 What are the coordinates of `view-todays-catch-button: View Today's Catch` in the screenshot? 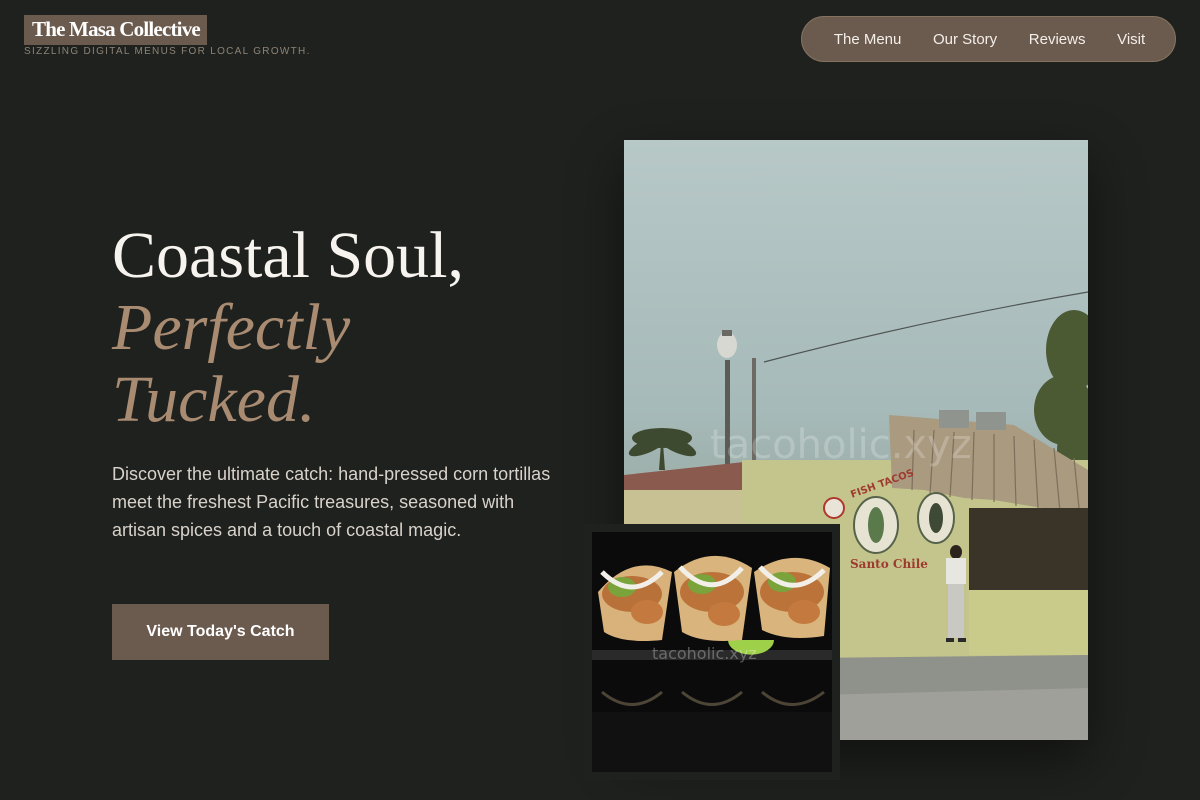 It's located at (220, 632).